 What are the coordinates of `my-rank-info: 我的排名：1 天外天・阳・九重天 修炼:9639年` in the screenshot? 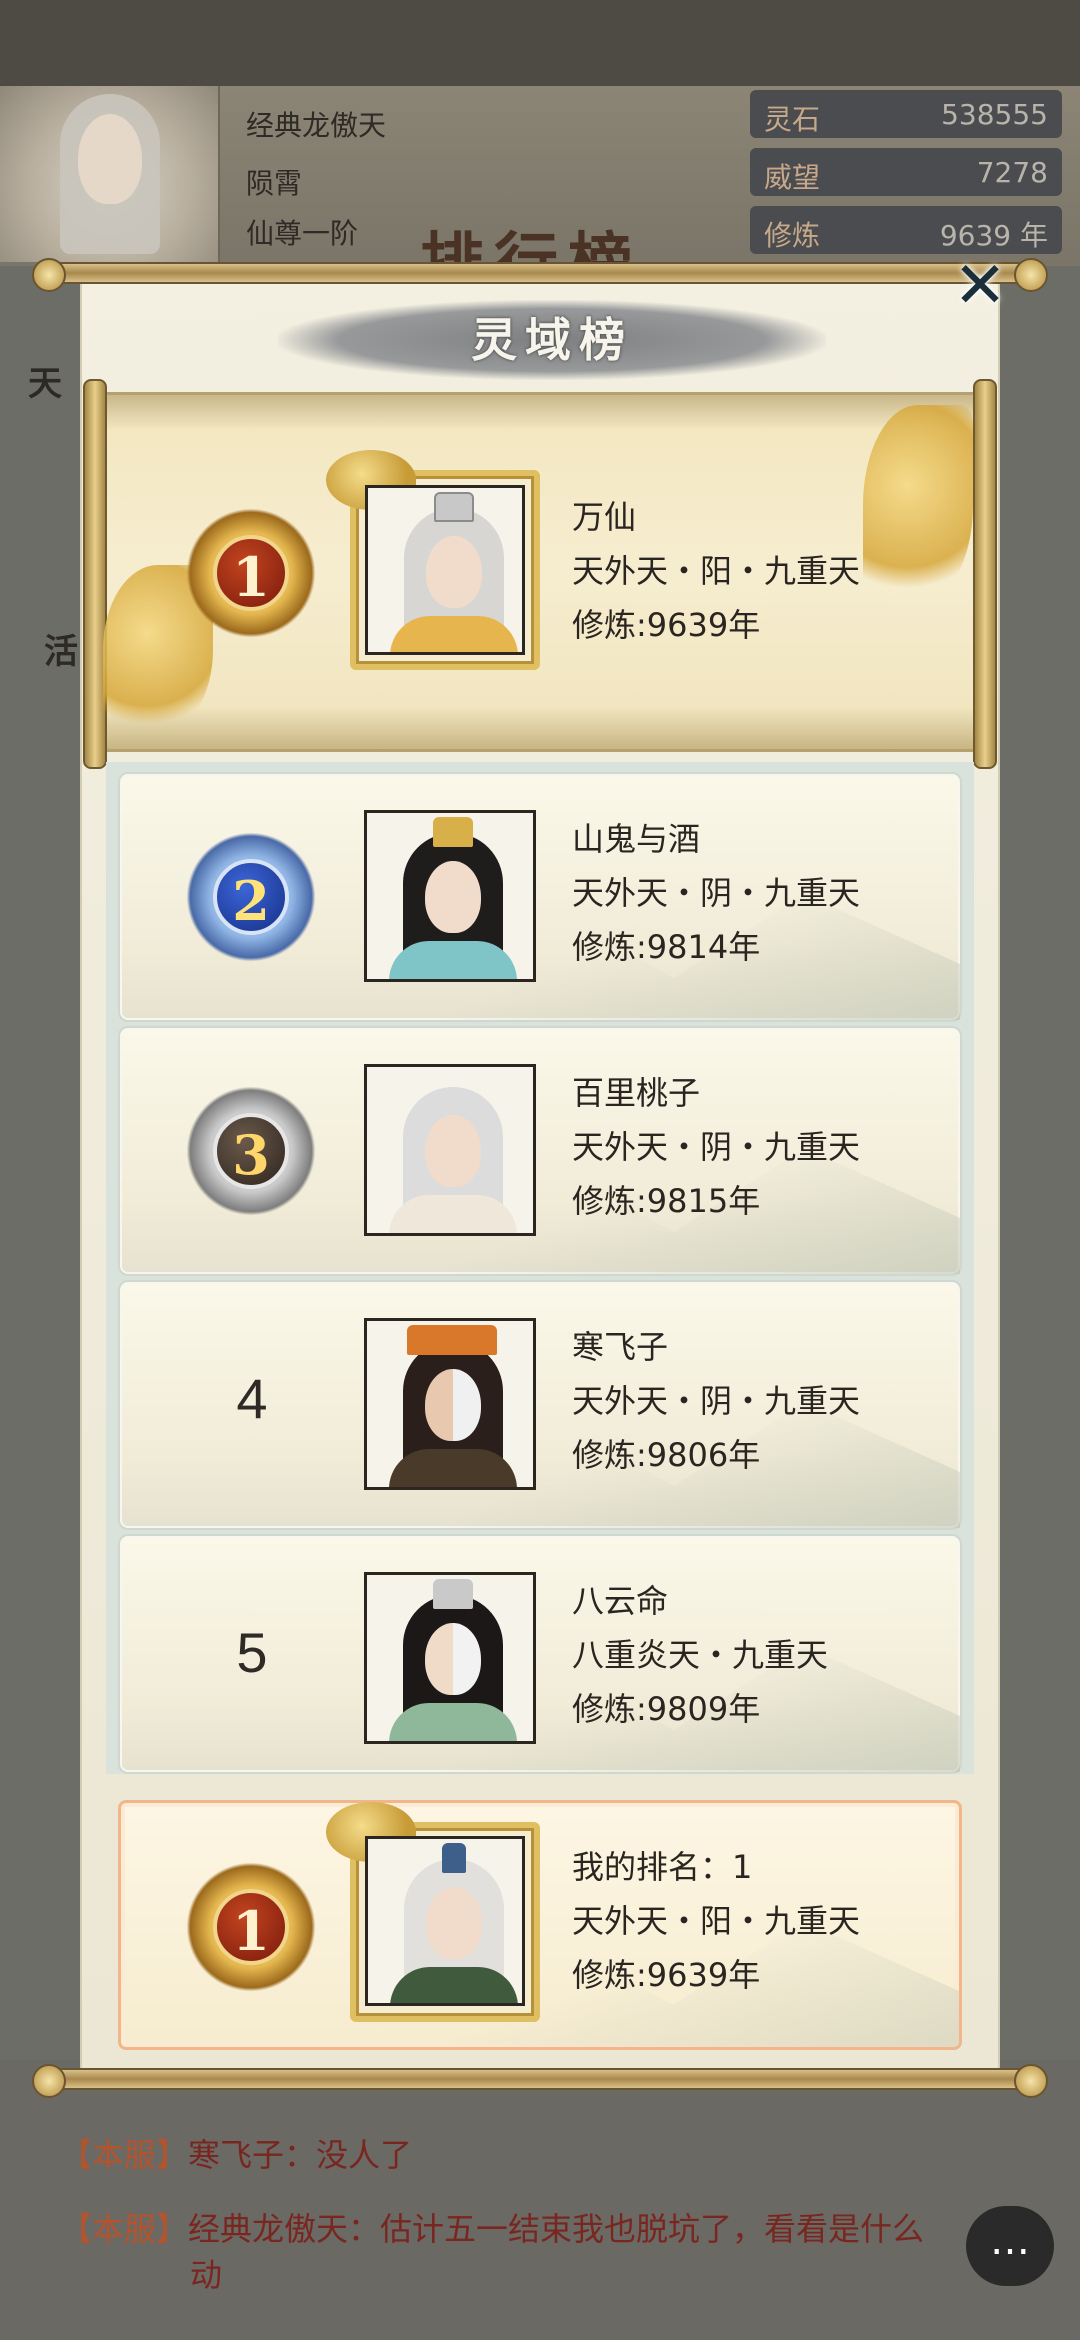 It's located at (716, 1921).